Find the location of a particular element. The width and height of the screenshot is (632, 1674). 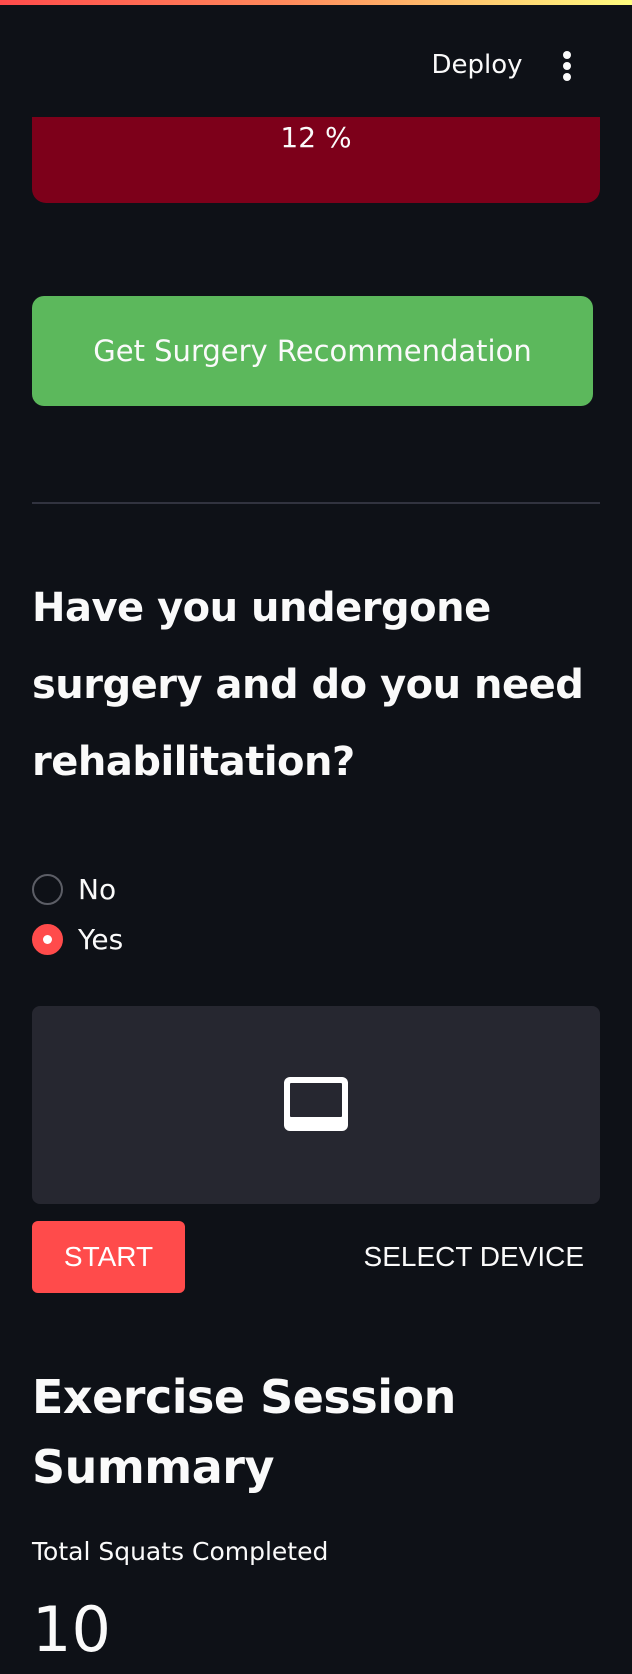

risk-percentage: 12 % is located at coordinates (316, 137).